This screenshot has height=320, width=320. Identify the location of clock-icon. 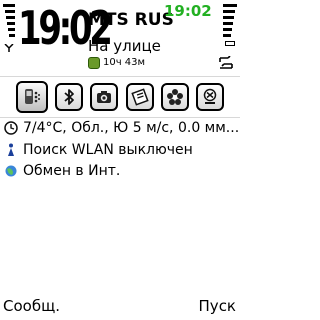
(11, 128).